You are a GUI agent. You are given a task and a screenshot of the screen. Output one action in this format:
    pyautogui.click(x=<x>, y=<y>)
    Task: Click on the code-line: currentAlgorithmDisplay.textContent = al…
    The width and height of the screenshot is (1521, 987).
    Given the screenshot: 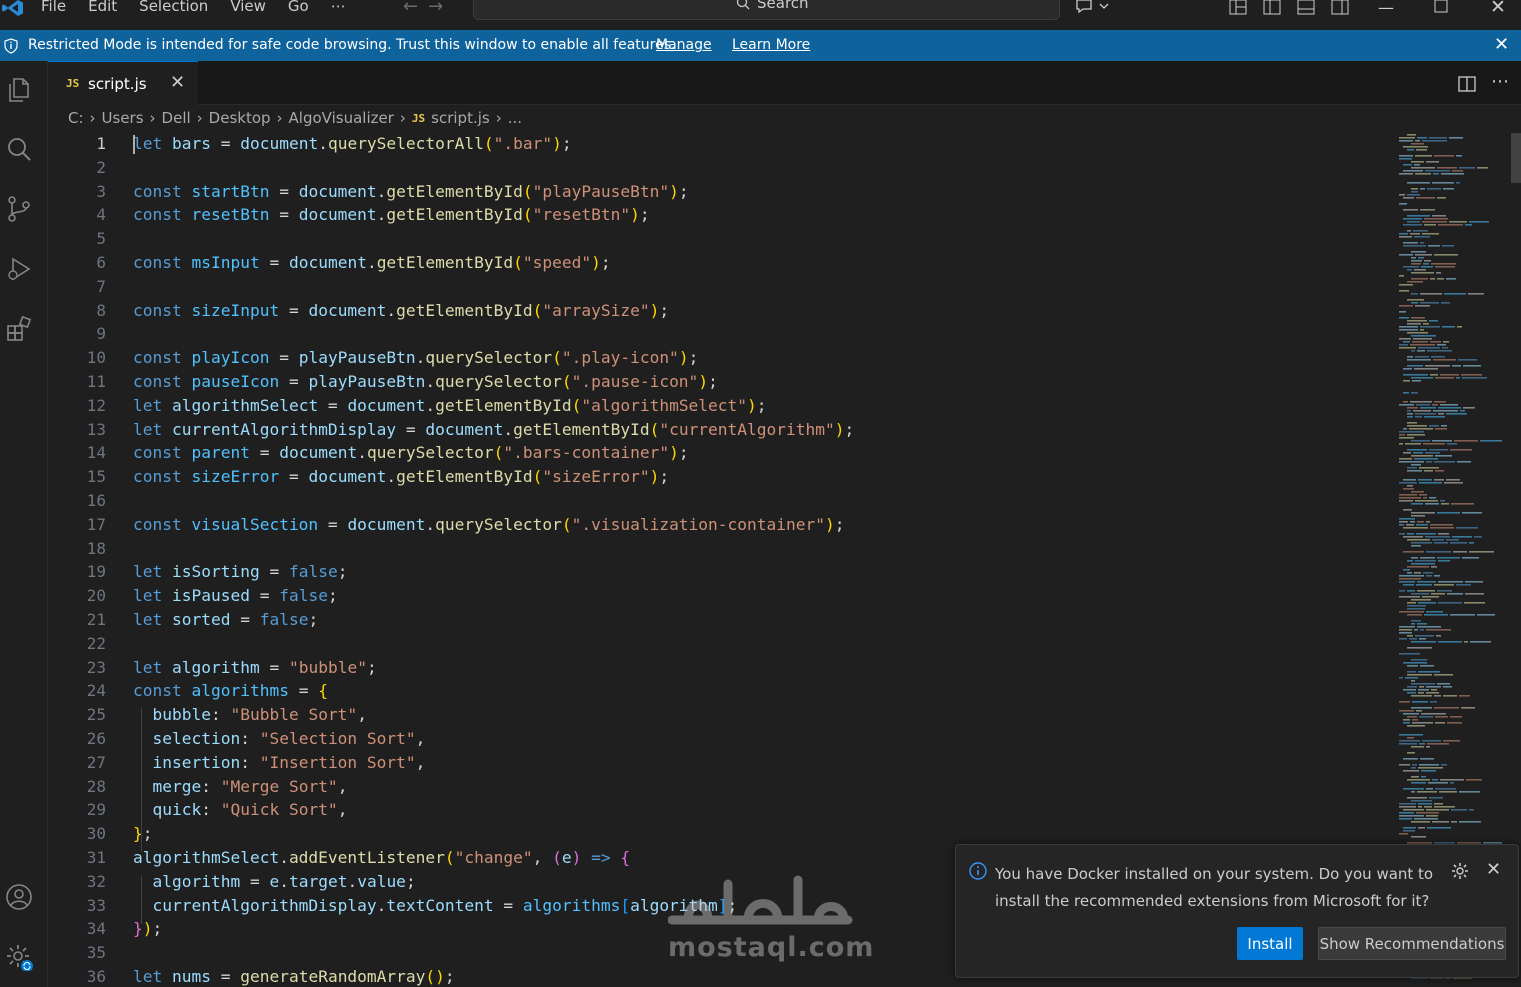 What is the action you would take?
    pyautogui.click(x=435, y=906)
    